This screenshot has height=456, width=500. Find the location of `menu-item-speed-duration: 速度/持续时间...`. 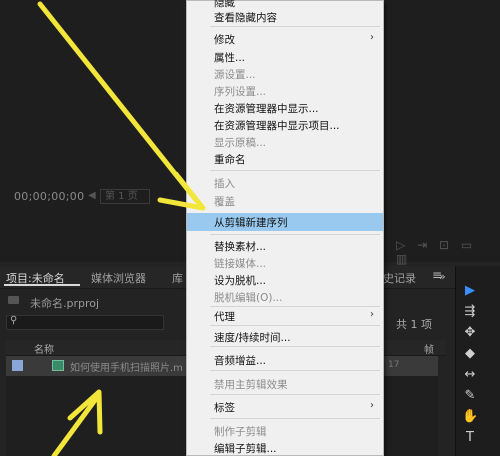

menu-item-speed-duration: 速度/持续时间... is located at coordinates (252, 337).